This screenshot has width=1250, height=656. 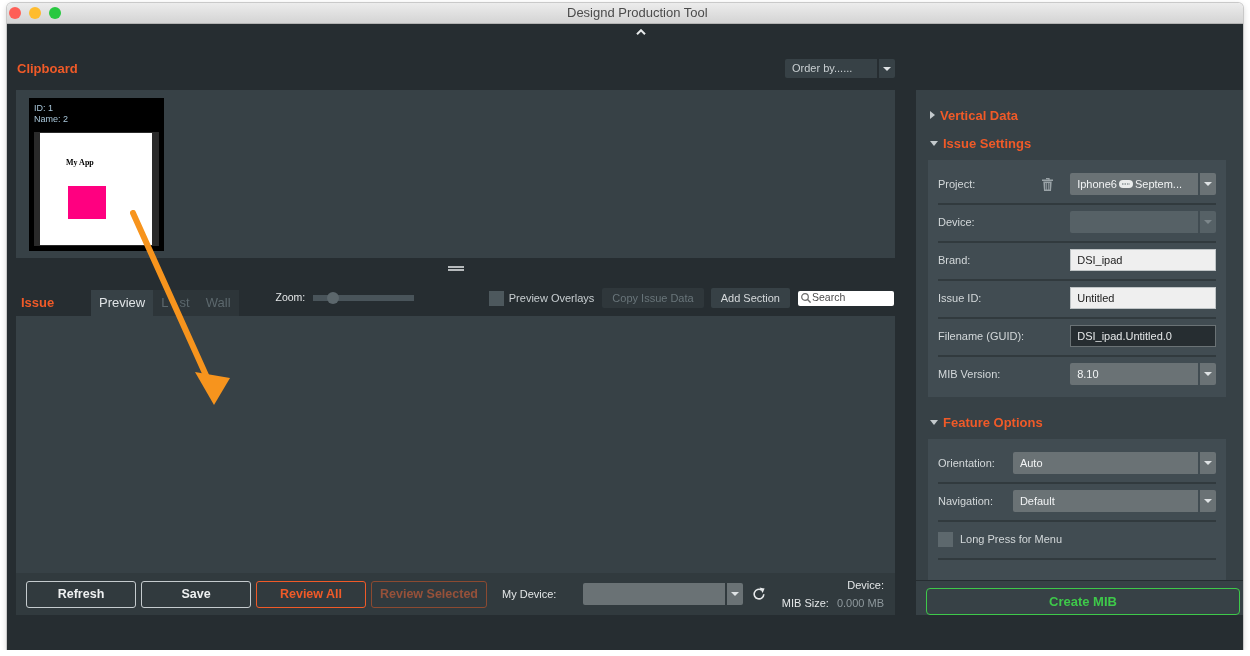 What do you see at coordinates (1011, 539) in the screenshot?
I see `option-label: Long Press for Menu` at bounding box center [1011, 539].